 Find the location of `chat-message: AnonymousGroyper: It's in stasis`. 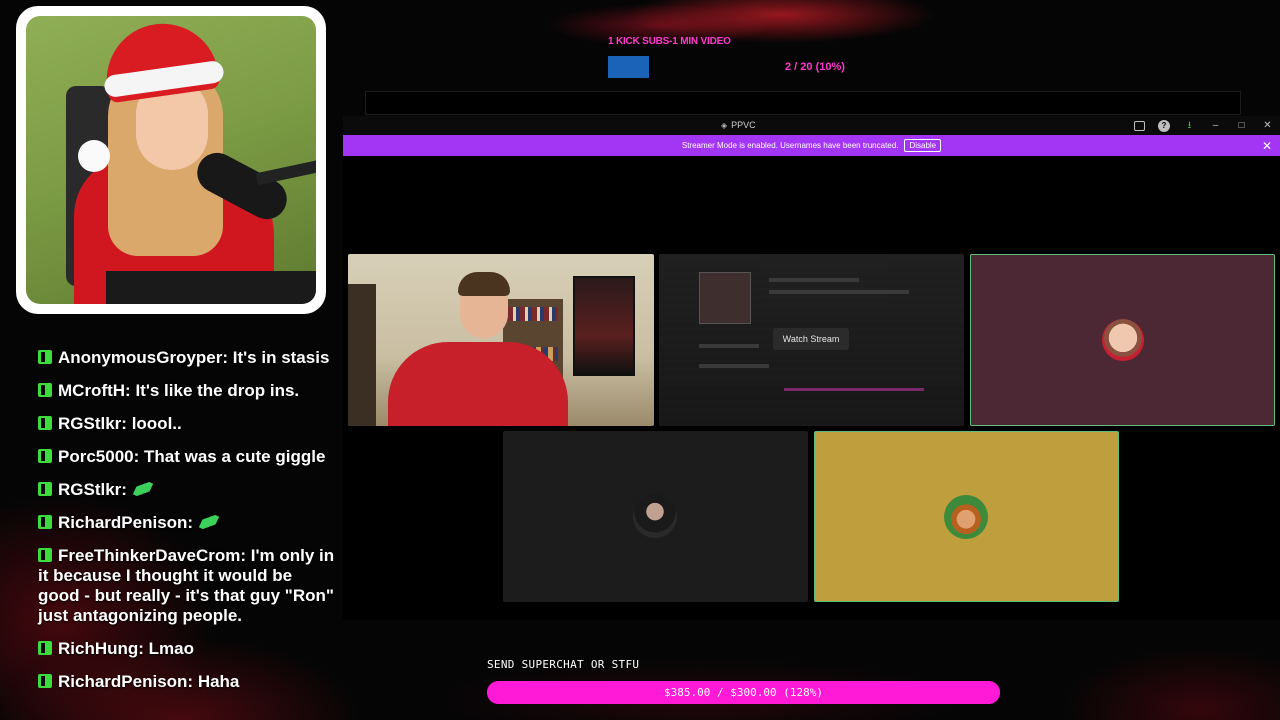

chat-message: AnonymousGroyper: It's in stasis is located at coordinates (188, 358).